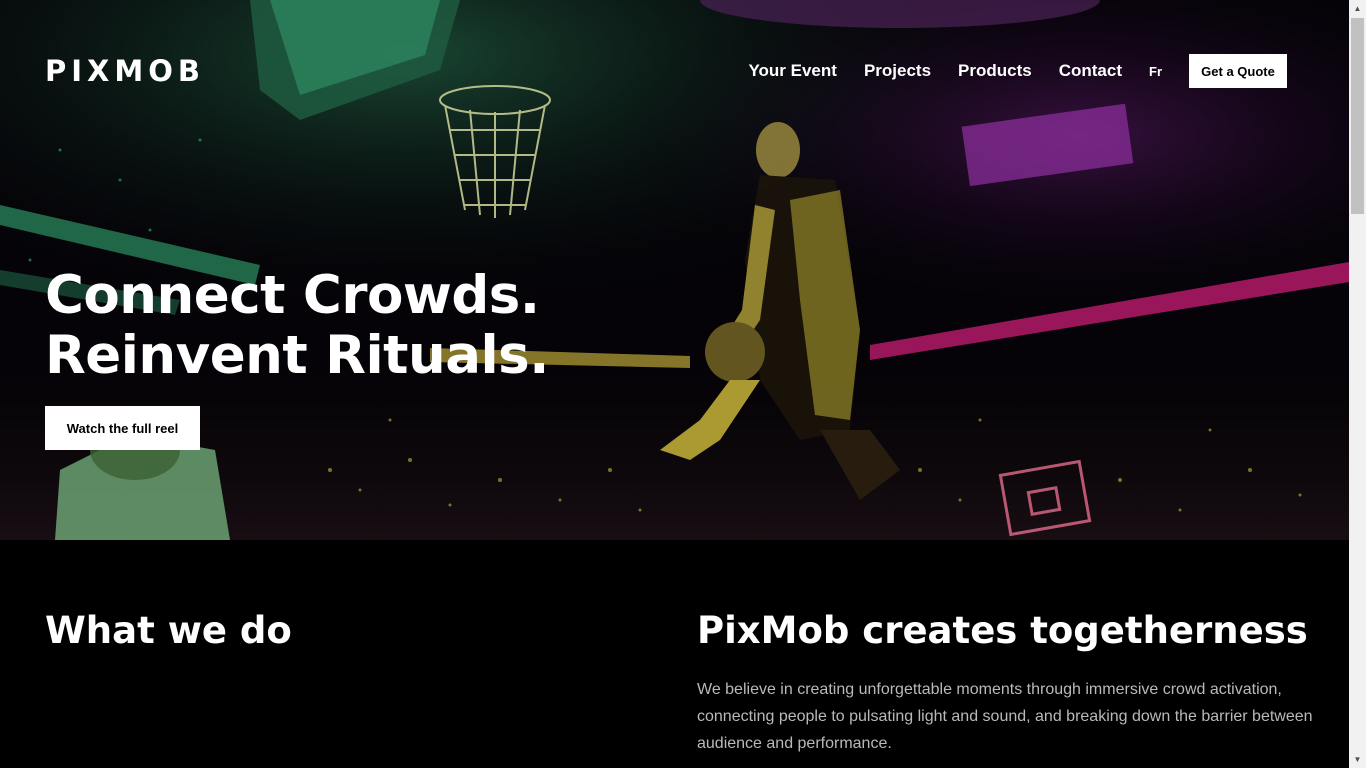  Describe the element at coordinates (125, 71) in the screenshot. I see `pixmob-logo: PIXMOB` at that location.